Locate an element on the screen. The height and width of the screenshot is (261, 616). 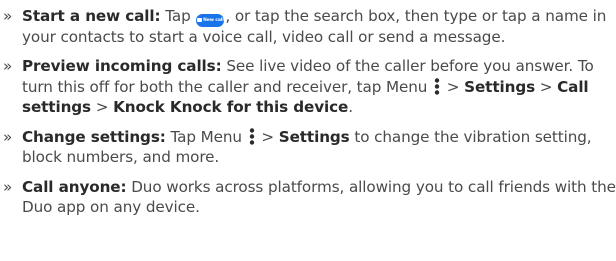
item-title: Start a new call: is located at coordinates (91, 16).